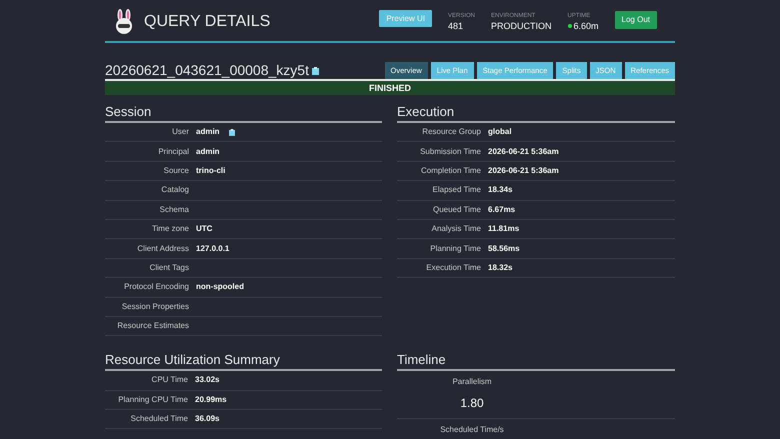 Image resolution: width=780 pixels, height=439 pixels. Describe the element at coordinates (455, 229) in the screenshot. I see `field-label: Analysis Time` at that location.